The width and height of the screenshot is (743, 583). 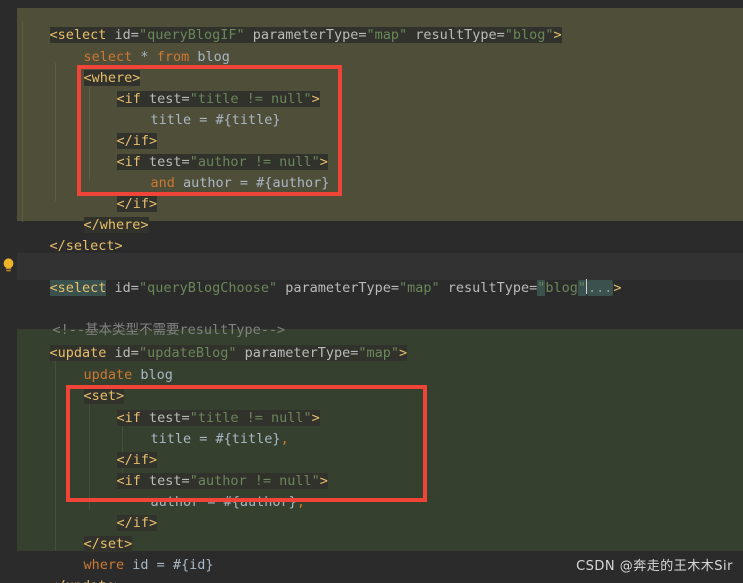 I want to click on code-line-7: <if test="author != null">, so click(x=206, y=150).